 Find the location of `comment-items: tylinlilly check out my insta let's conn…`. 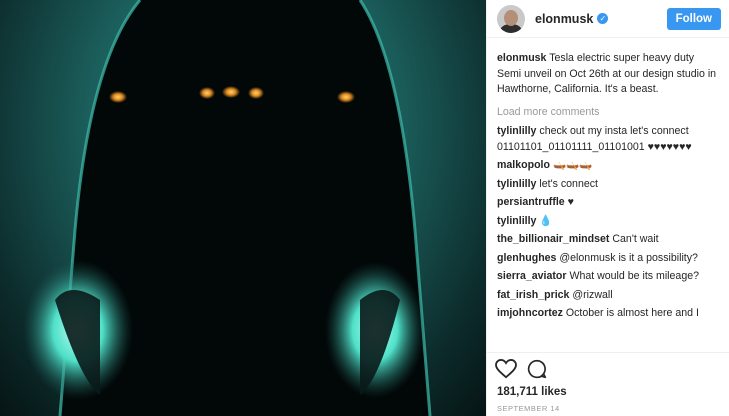

comment-items: tylinlilly check out my insta let's conn… is located at coordinates (609, 223).